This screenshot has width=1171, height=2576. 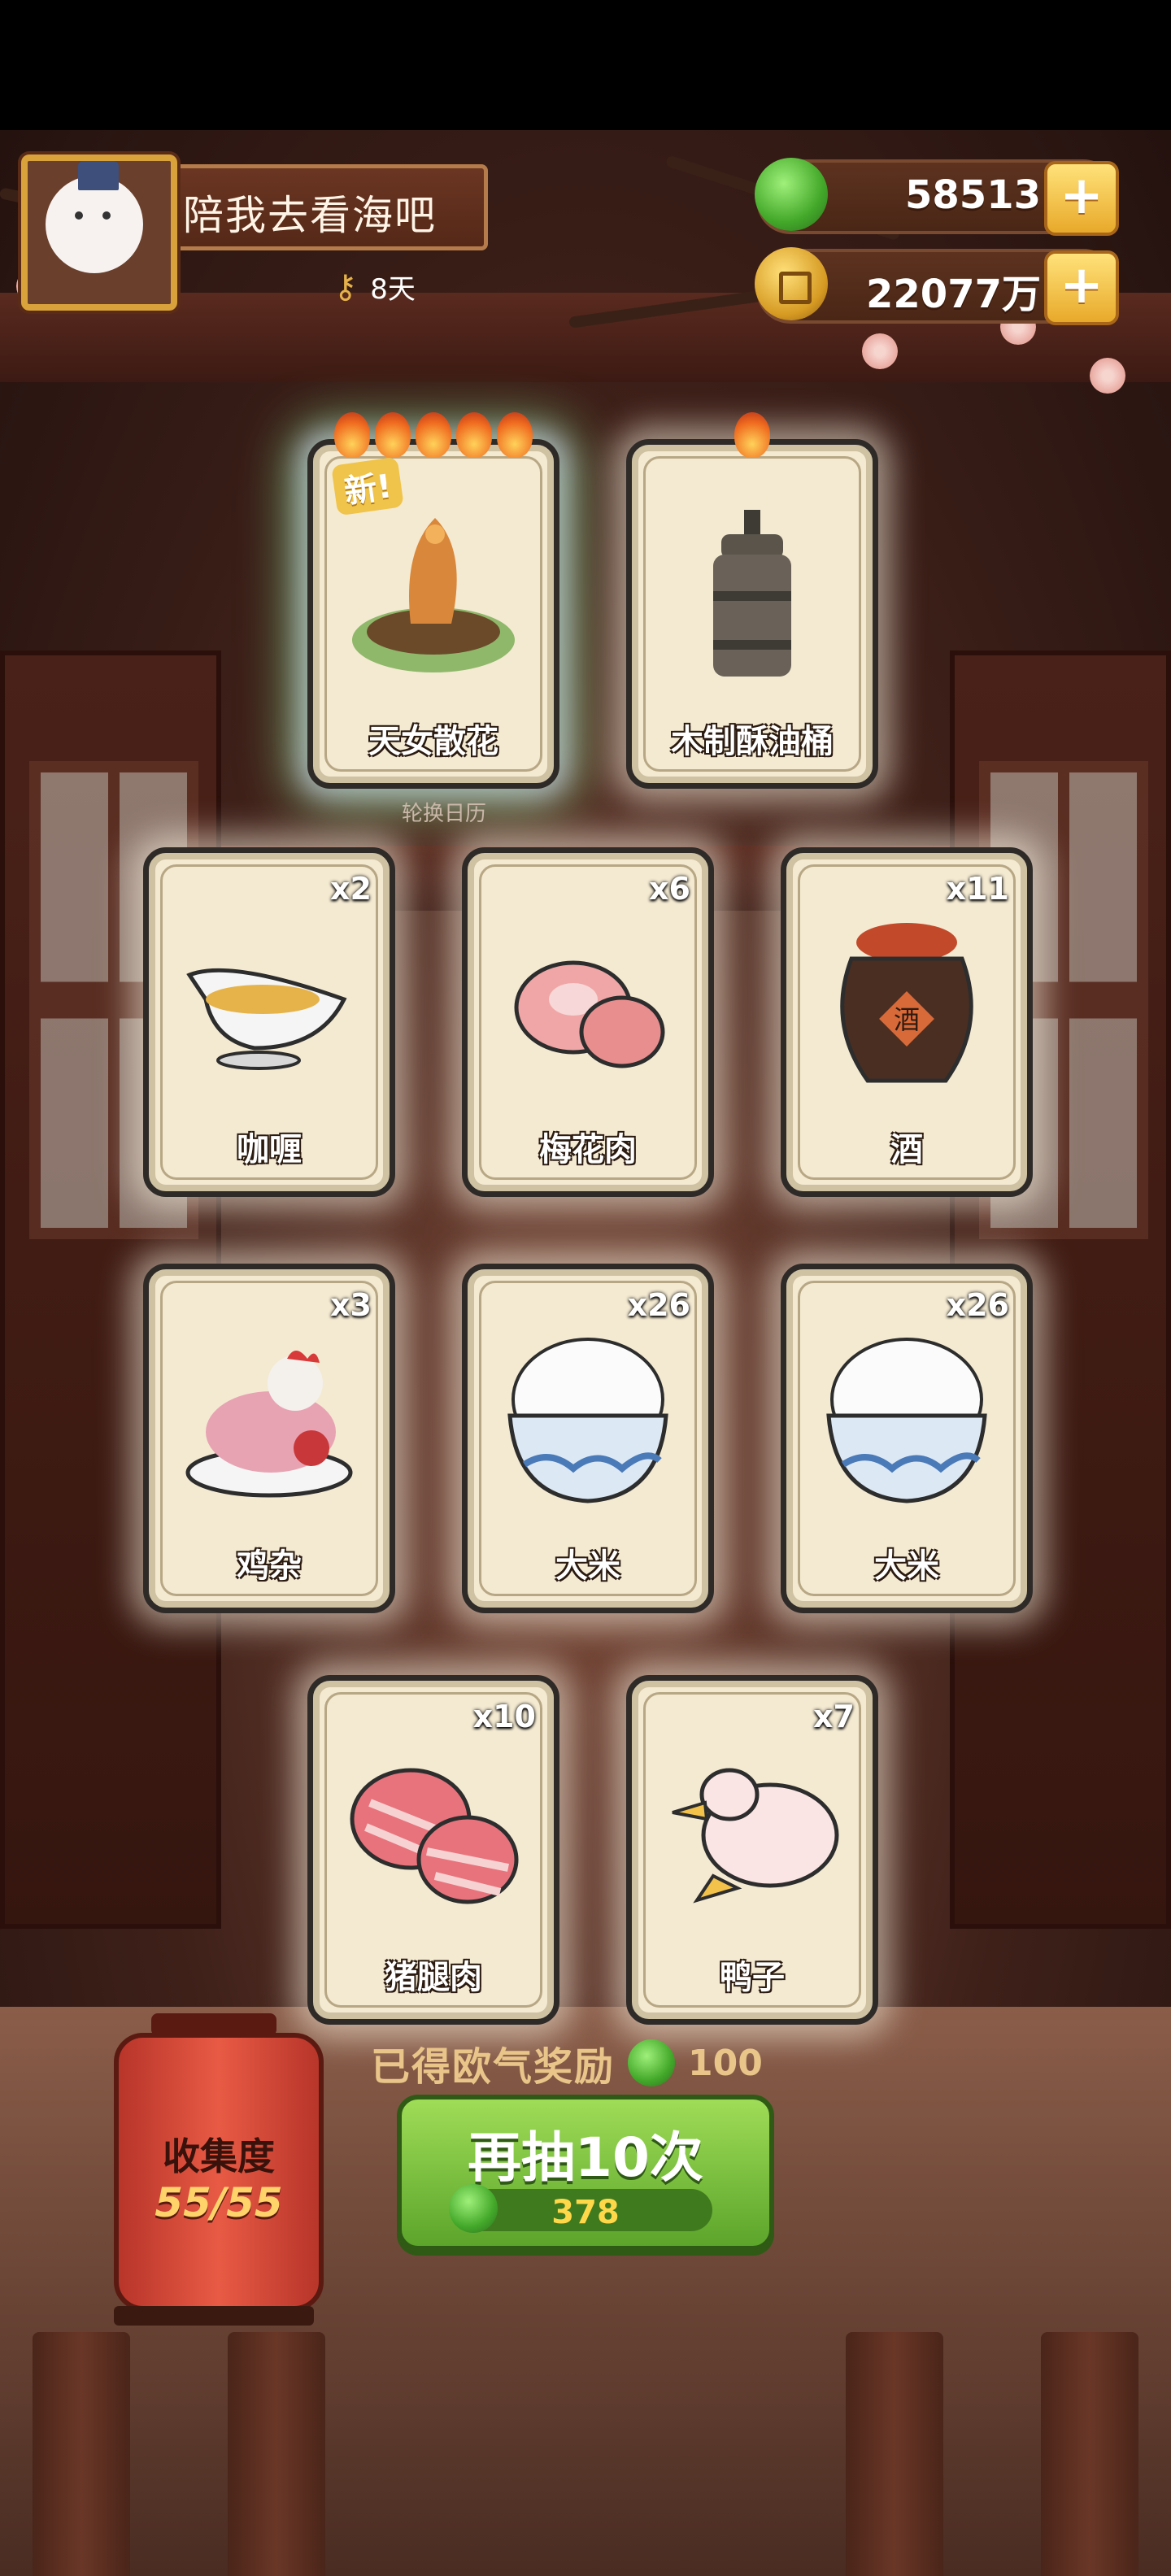 I want to click on player-name-plate: 陪我去看海吧, so click(x=327, y=207).